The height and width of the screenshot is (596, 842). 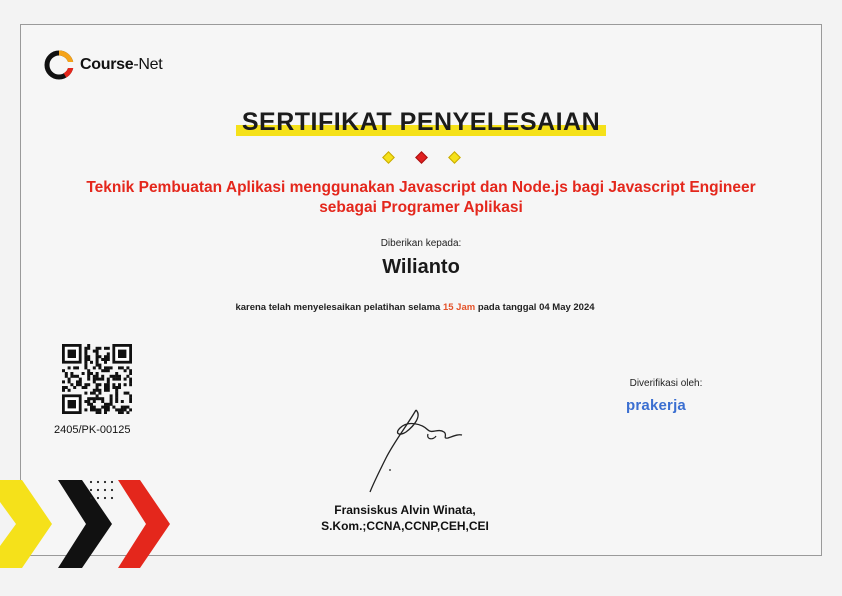 What do you see at coordinates (421, 243) in the screenshot?
I see `given-to-label: Diberikan kepada:` at bounding box center [421, 243].